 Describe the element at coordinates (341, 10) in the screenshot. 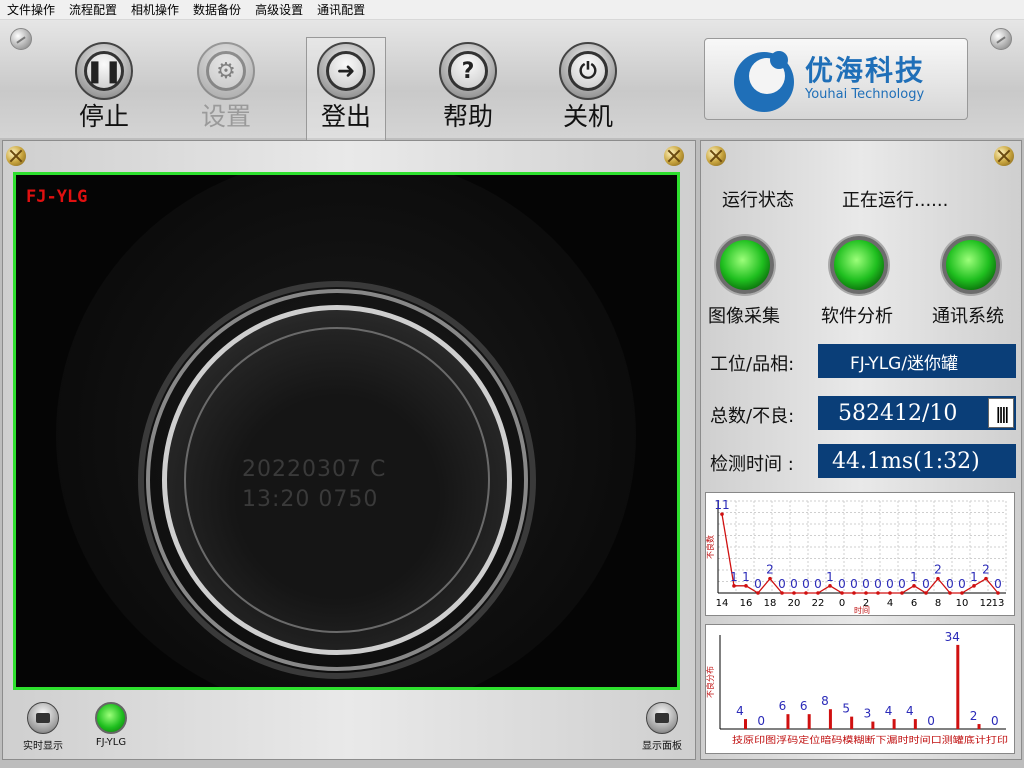

I see `menu-comm: 通讯配置` at that location.